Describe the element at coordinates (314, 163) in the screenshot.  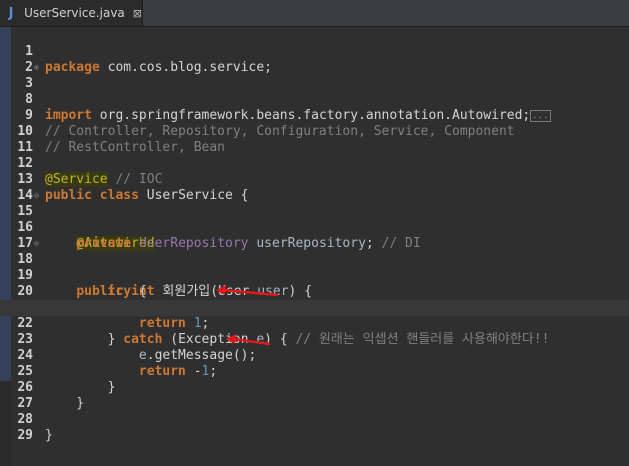
I see `code-line: 12 @Service // IOC` at that location.